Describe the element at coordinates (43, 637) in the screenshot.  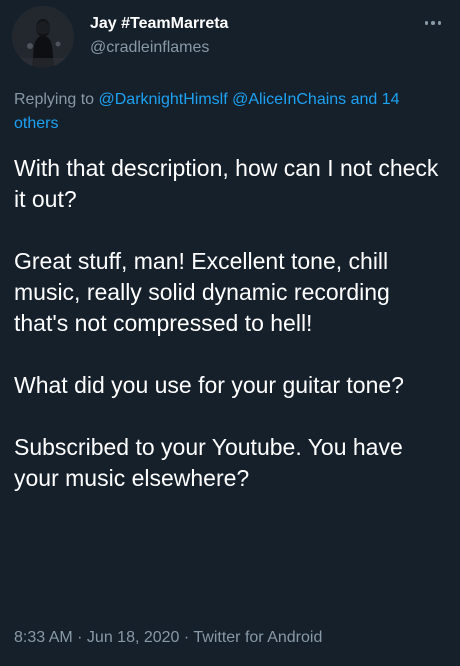
I see `tweet-time: 8:33 AM` at that location.